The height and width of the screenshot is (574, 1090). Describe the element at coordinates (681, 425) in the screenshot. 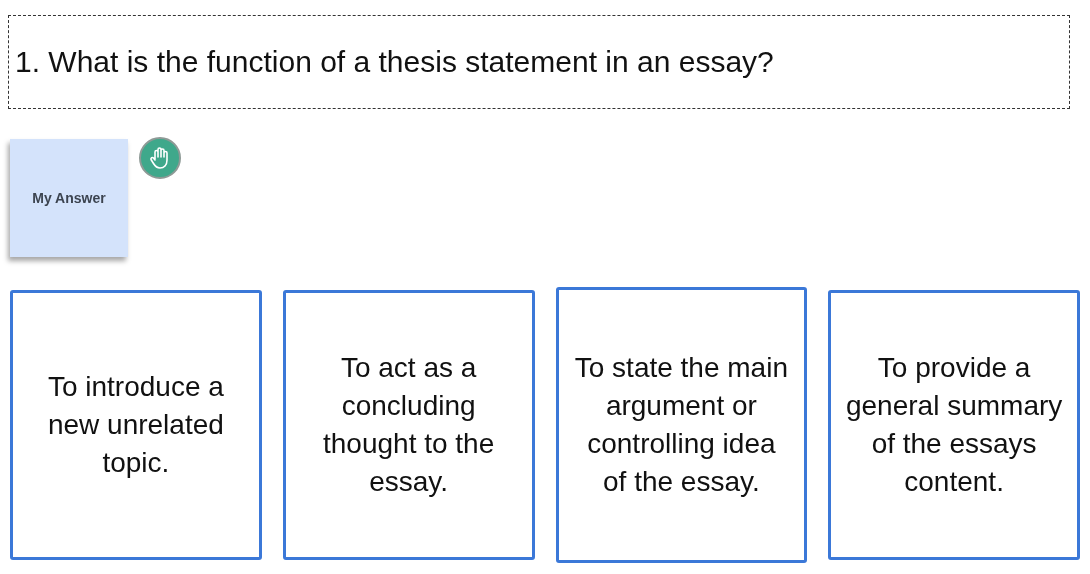

I see `answer-option: To state the main argument or controlling idea of the essay.` at that location.